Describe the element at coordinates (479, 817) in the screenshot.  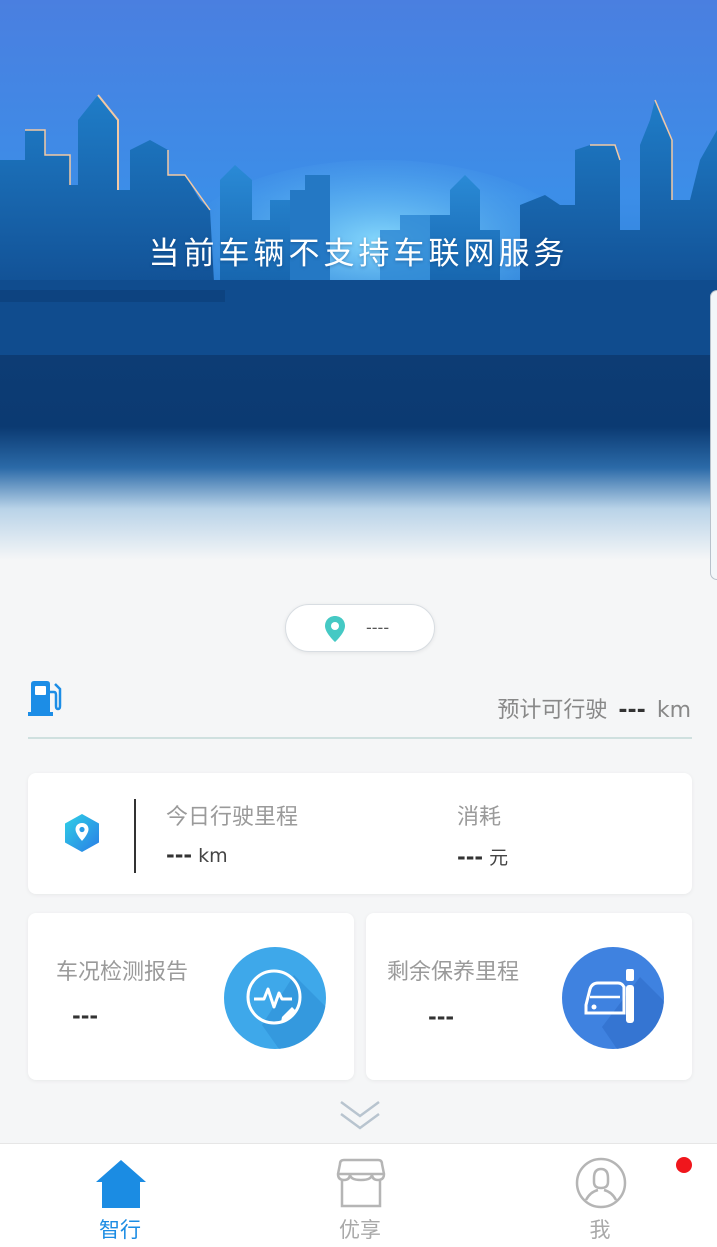
I see `cost-label: 消耗` at that location.